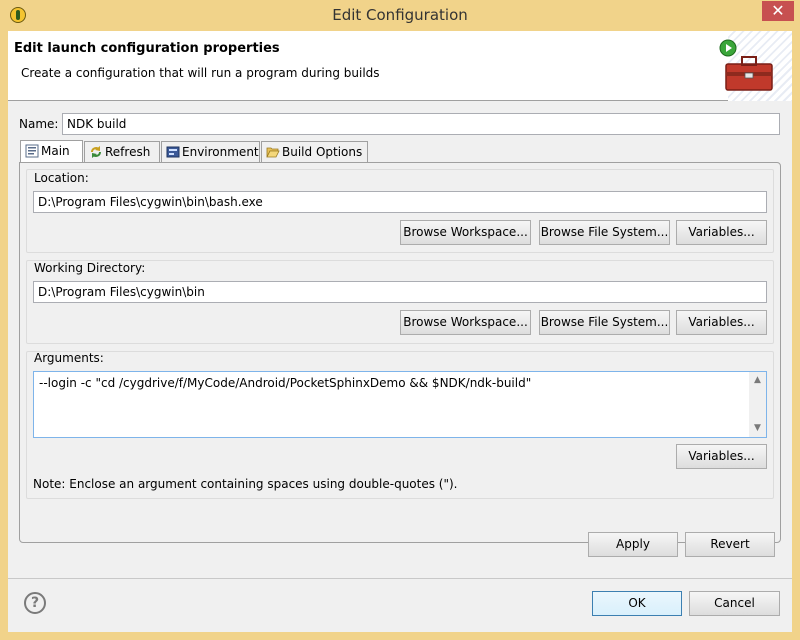 This screenshot has width=800, height=640. I want to click on working-directory-label: Working Directory:, so click(90, 268).